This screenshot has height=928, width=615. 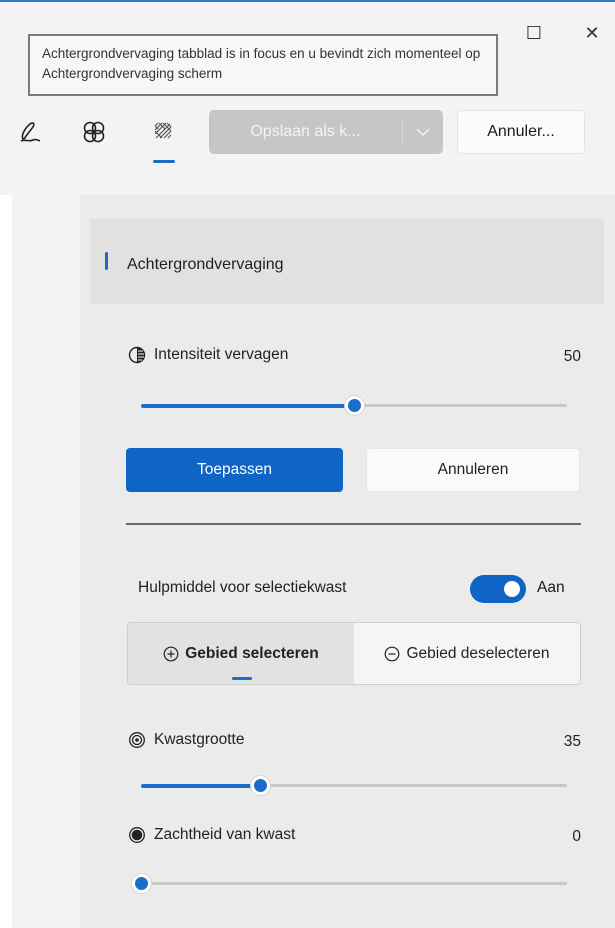 I want to click on selection-mode-control: Gebied selecteren Gebied deselecteren, so click(x=354, y=653).